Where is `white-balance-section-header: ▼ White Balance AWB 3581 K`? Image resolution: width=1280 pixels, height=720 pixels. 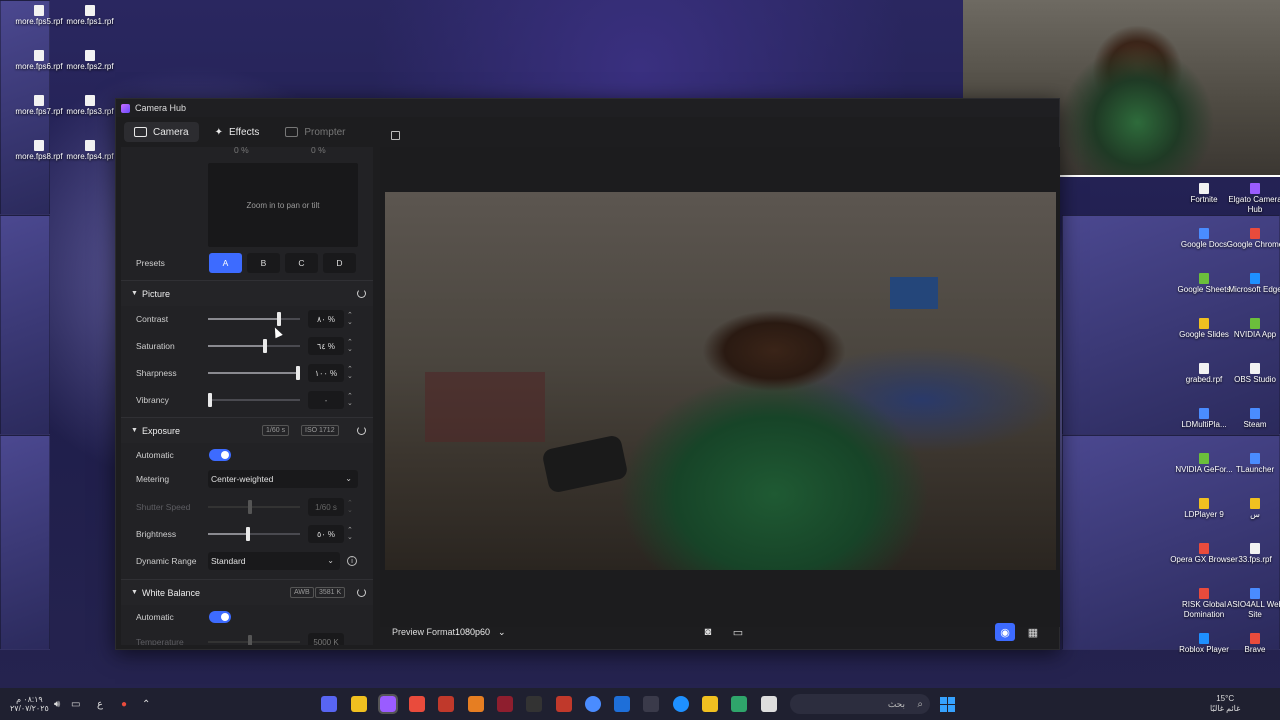
white-balance-section-header: ▼ White Balance AWB 3581 K is located at coordinates (247, 592).